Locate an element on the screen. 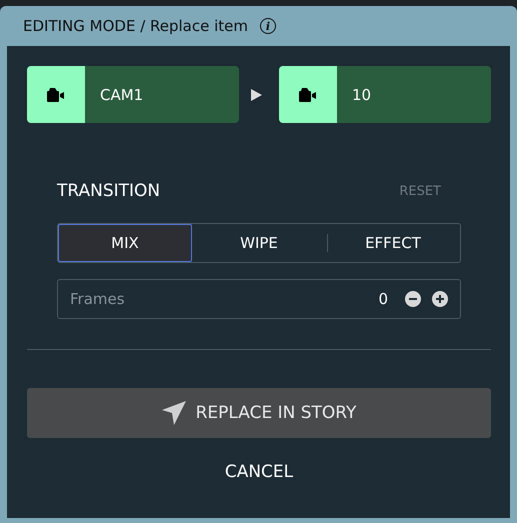 Image resolution: width=517 pixels, height=523 pixels. send-icon is located at coordinates (174, 413).